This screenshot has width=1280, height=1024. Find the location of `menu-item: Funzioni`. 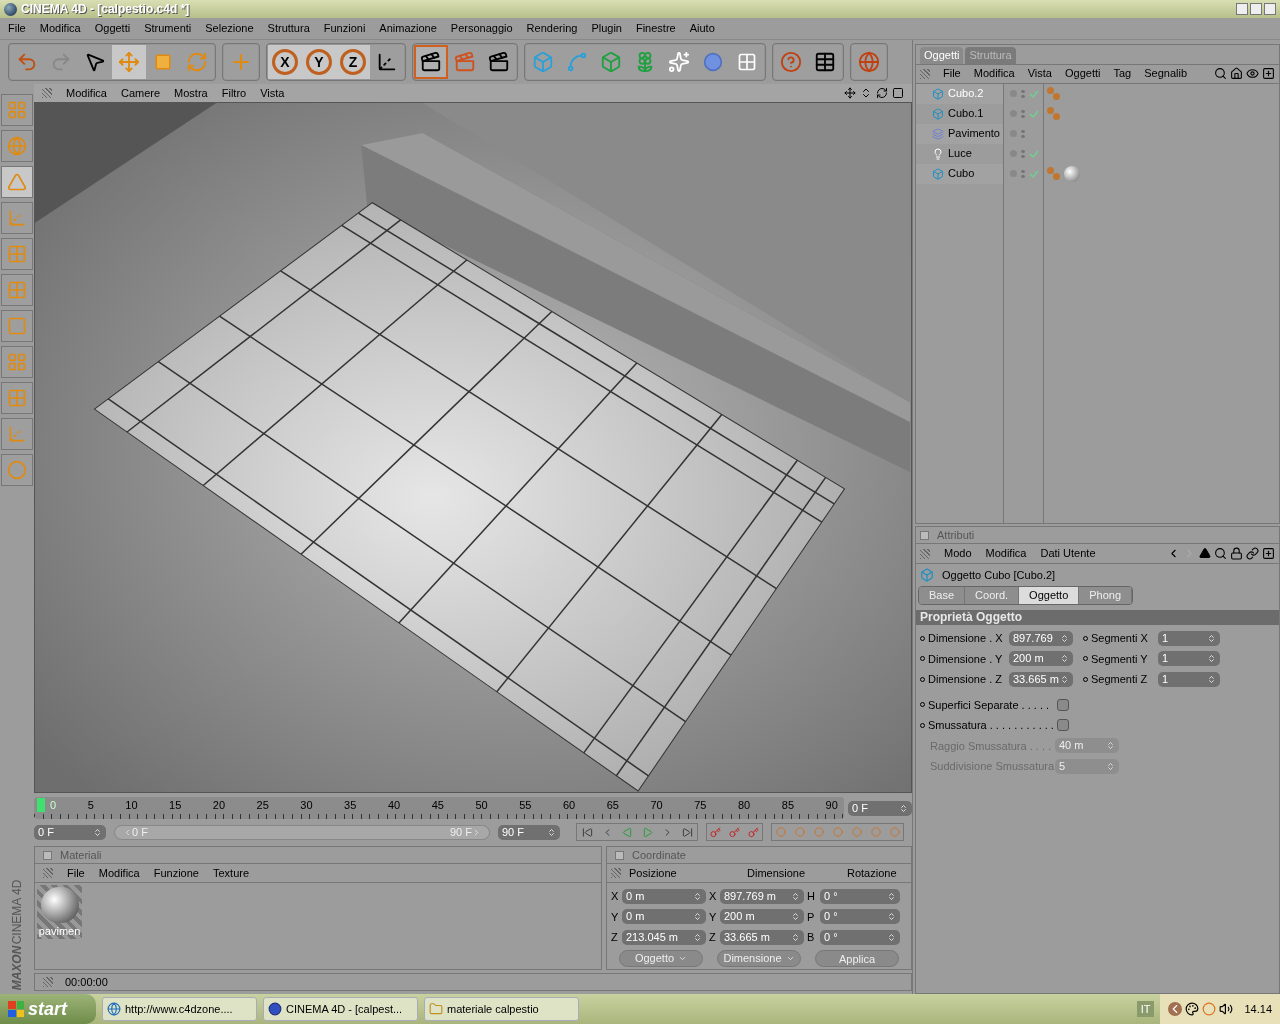

menu-item: Funzioni is located at coordinates (344, 28).